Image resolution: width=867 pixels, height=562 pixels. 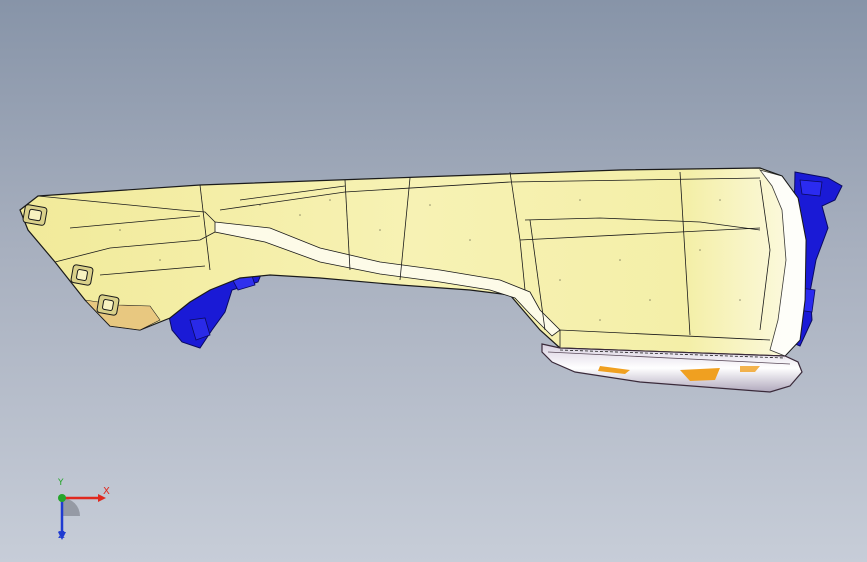 What do you see at coordinates (61, 483) in the screenshot?
I see `axis-y-label: Y` at bounding box center [61, 483].